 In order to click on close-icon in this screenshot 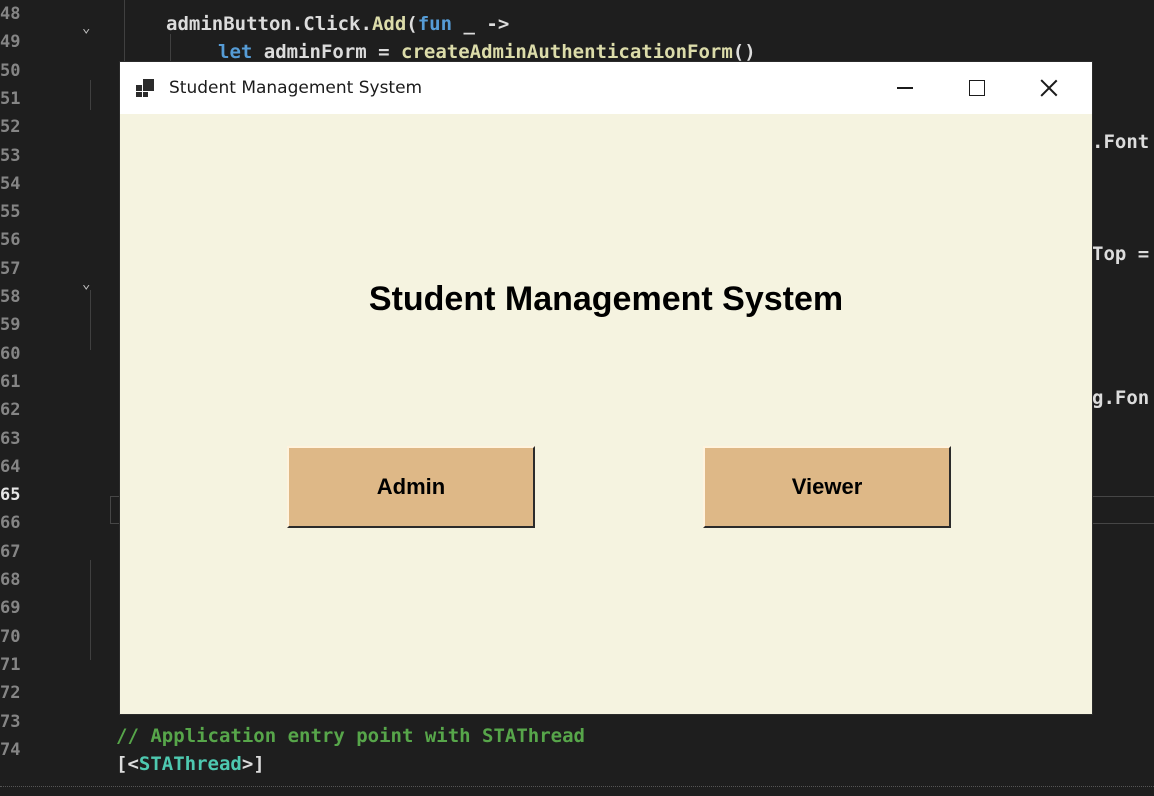, I will do `click(1049, 88)`.